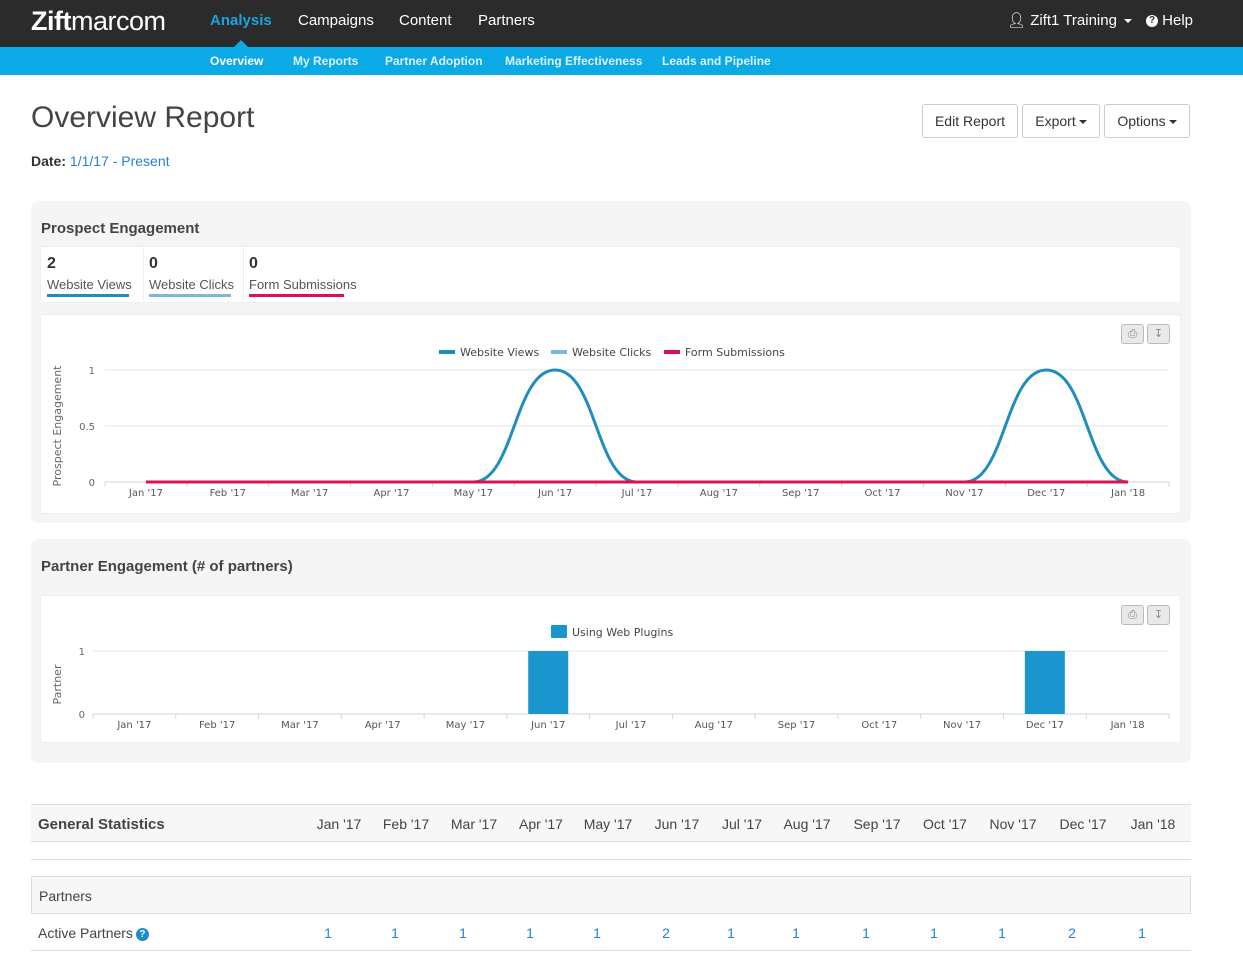 Image resolution: width=1243 pixels, height=953 pixels. What do you see at coordinates (499, 352) in the screenshot?
I see `legend-label: Website Views` at bounding box center [499, 352].